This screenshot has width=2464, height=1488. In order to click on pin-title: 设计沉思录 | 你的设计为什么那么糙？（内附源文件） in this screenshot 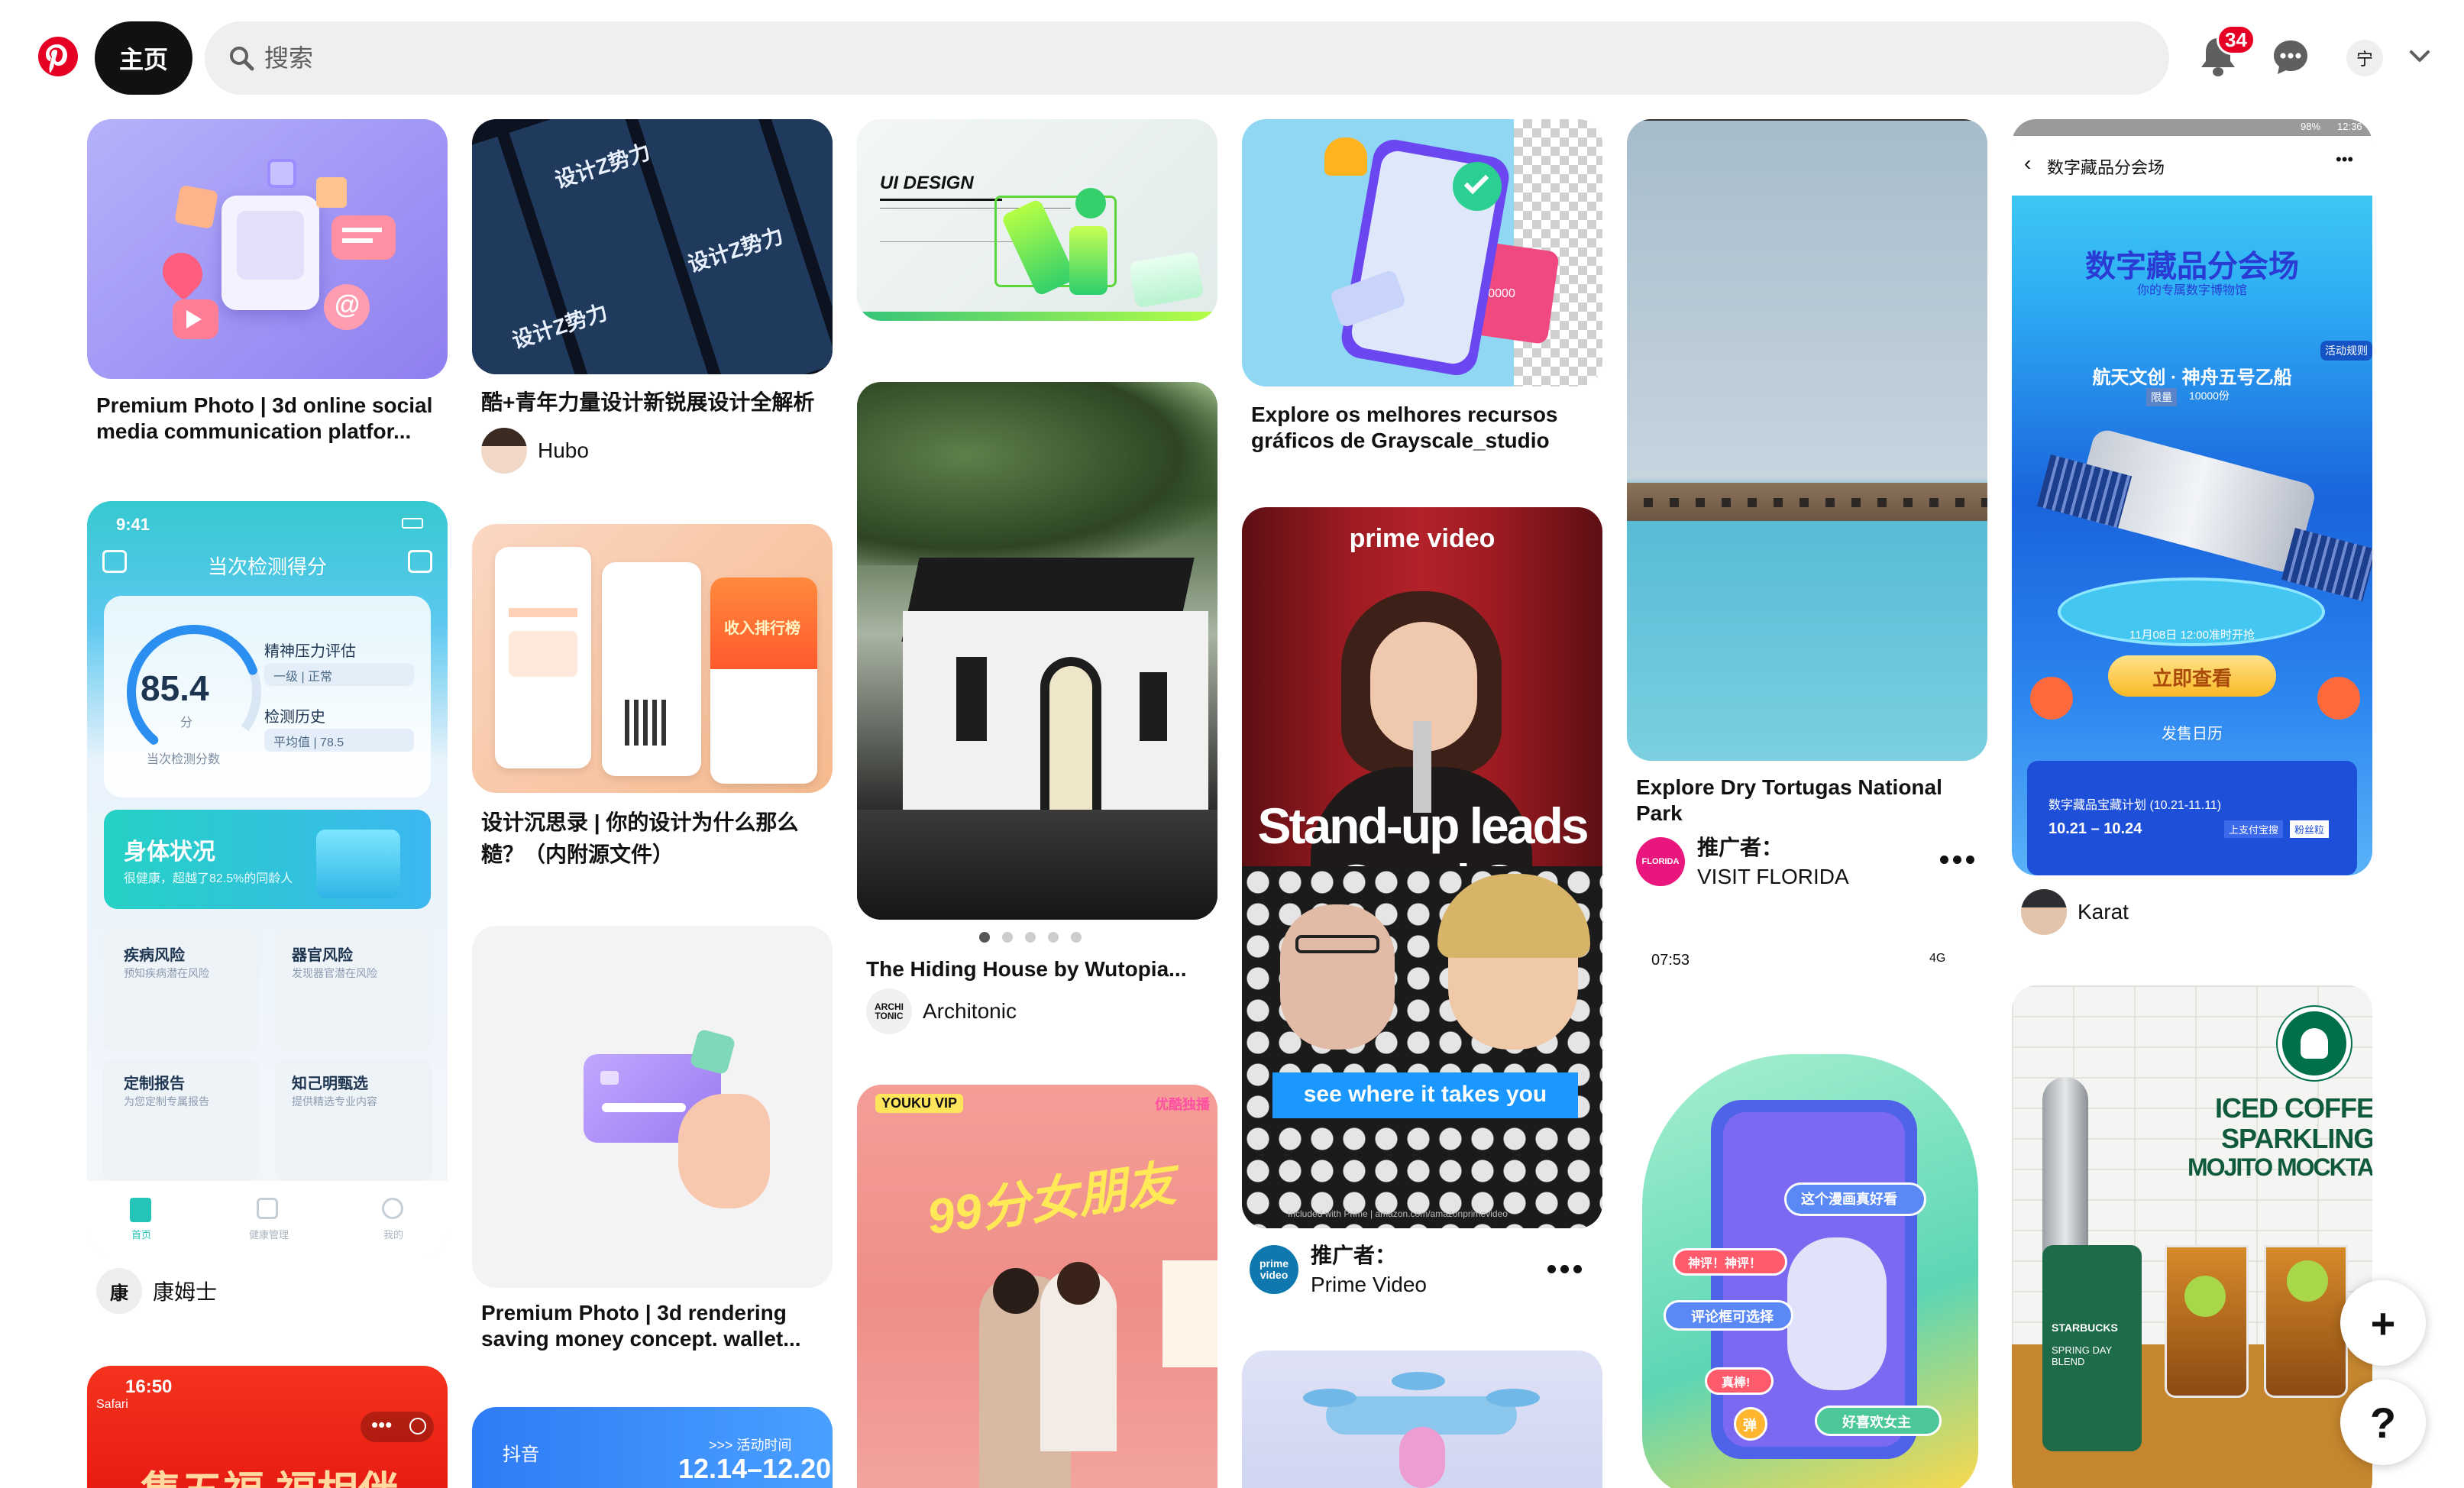, I will do `click(653, 839)`.